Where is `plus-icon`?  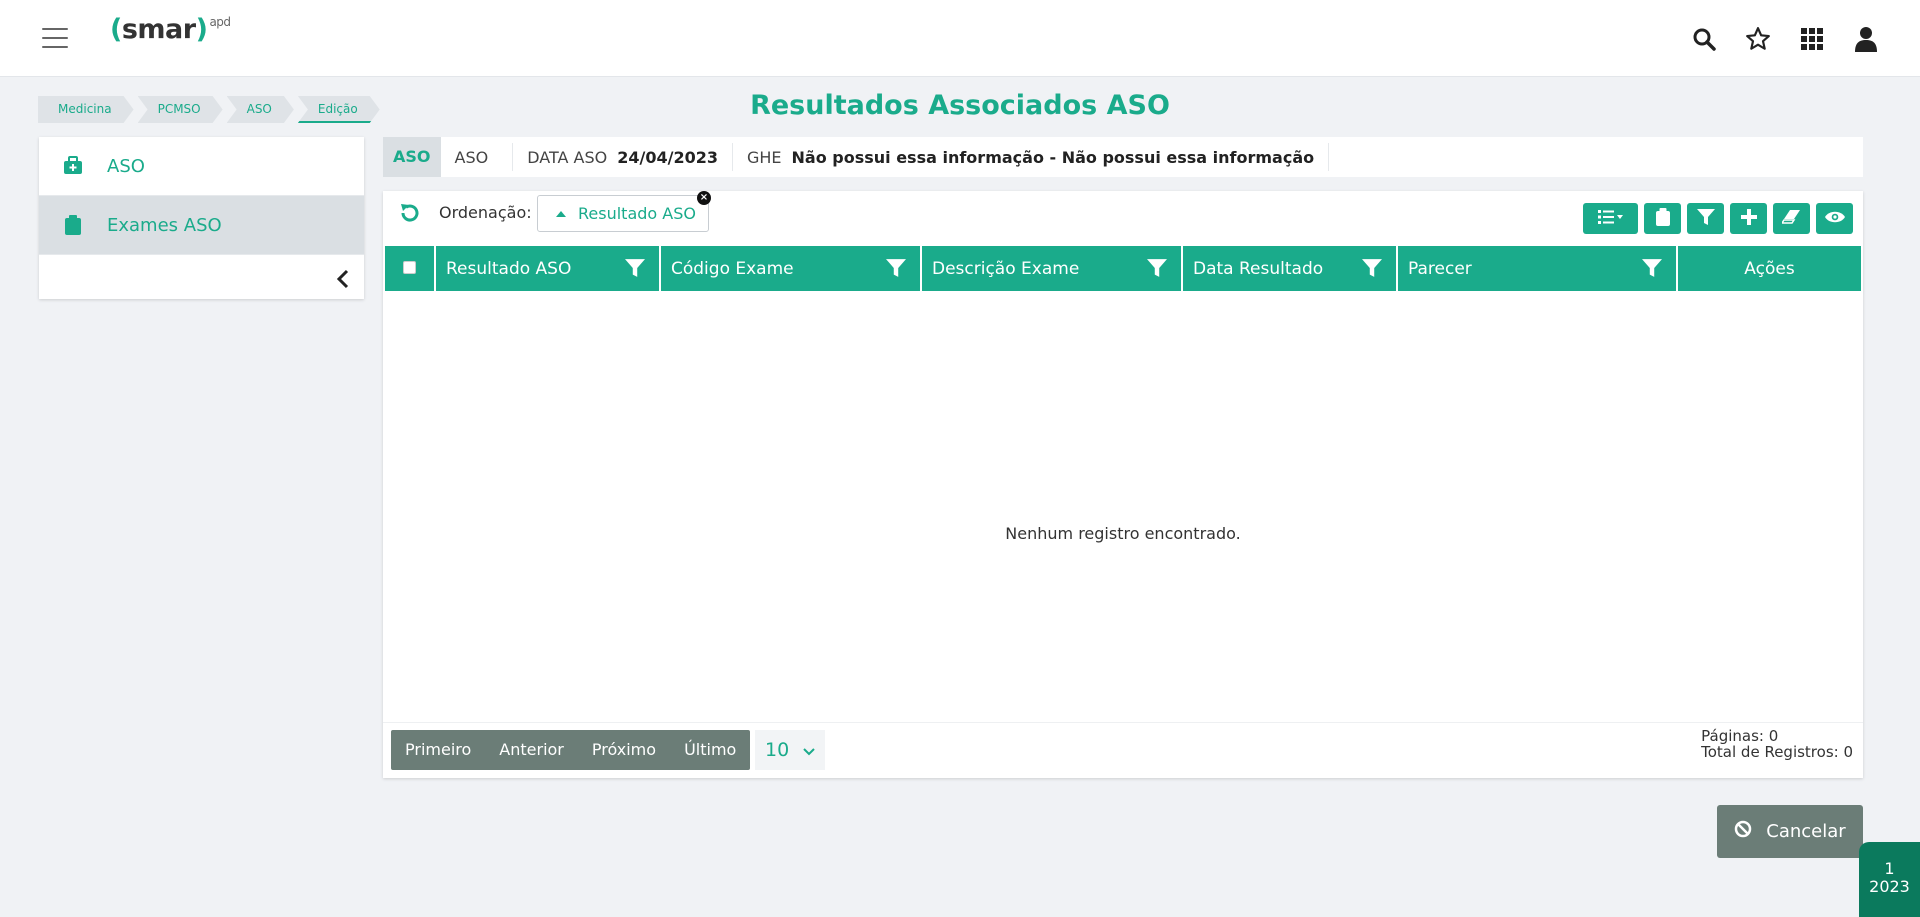 plus-icon is located at coordinates (1748, 218).